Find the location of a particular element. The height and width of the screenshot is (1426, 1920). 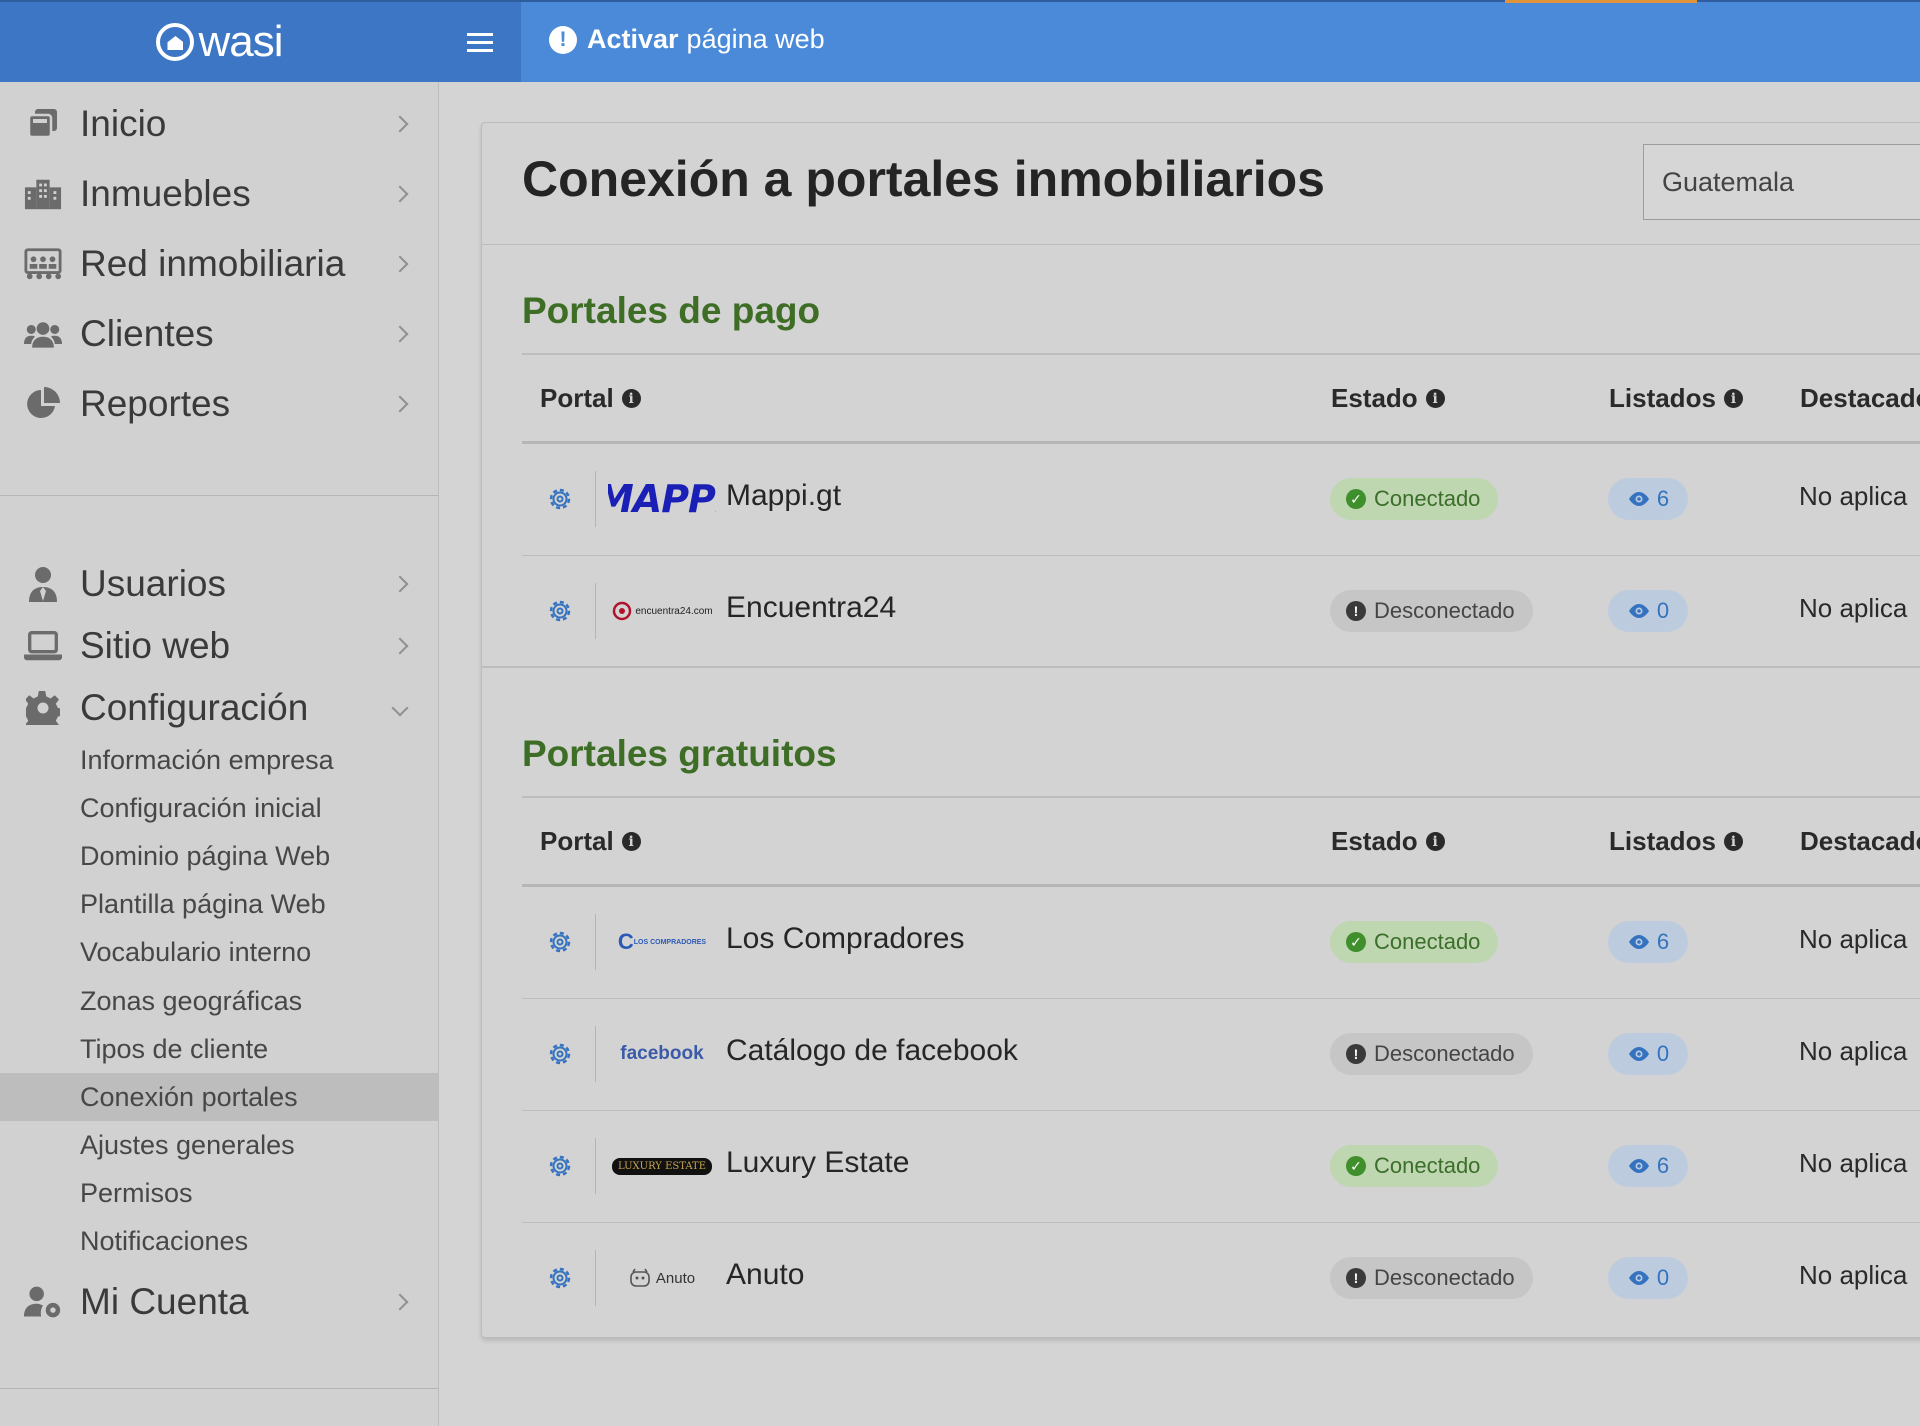

mappi-logo: MAPPI is located at coordinates (662, 499).